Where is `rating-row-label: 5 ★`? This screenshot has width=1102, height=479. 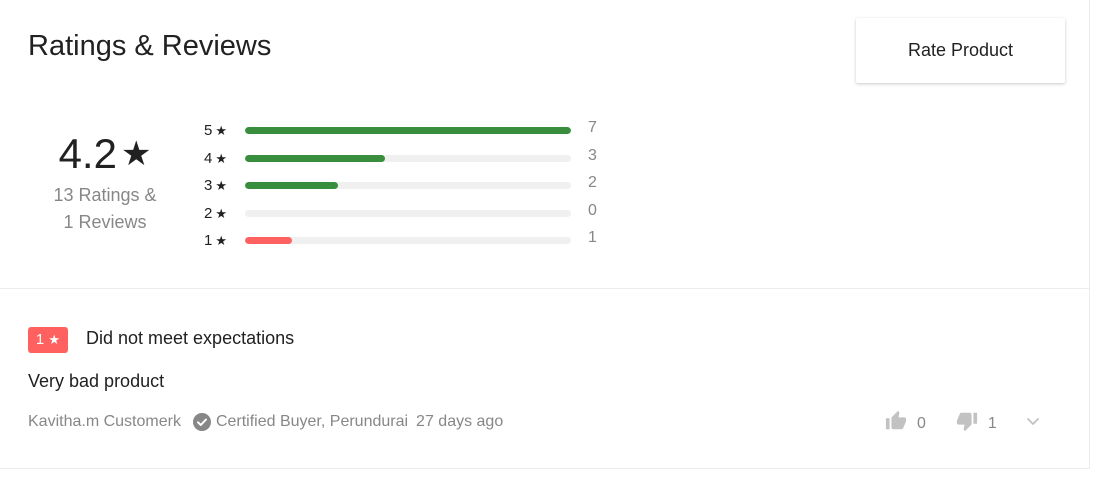 rating-row-label: 5 ★ is located at coordinates (215, 130).